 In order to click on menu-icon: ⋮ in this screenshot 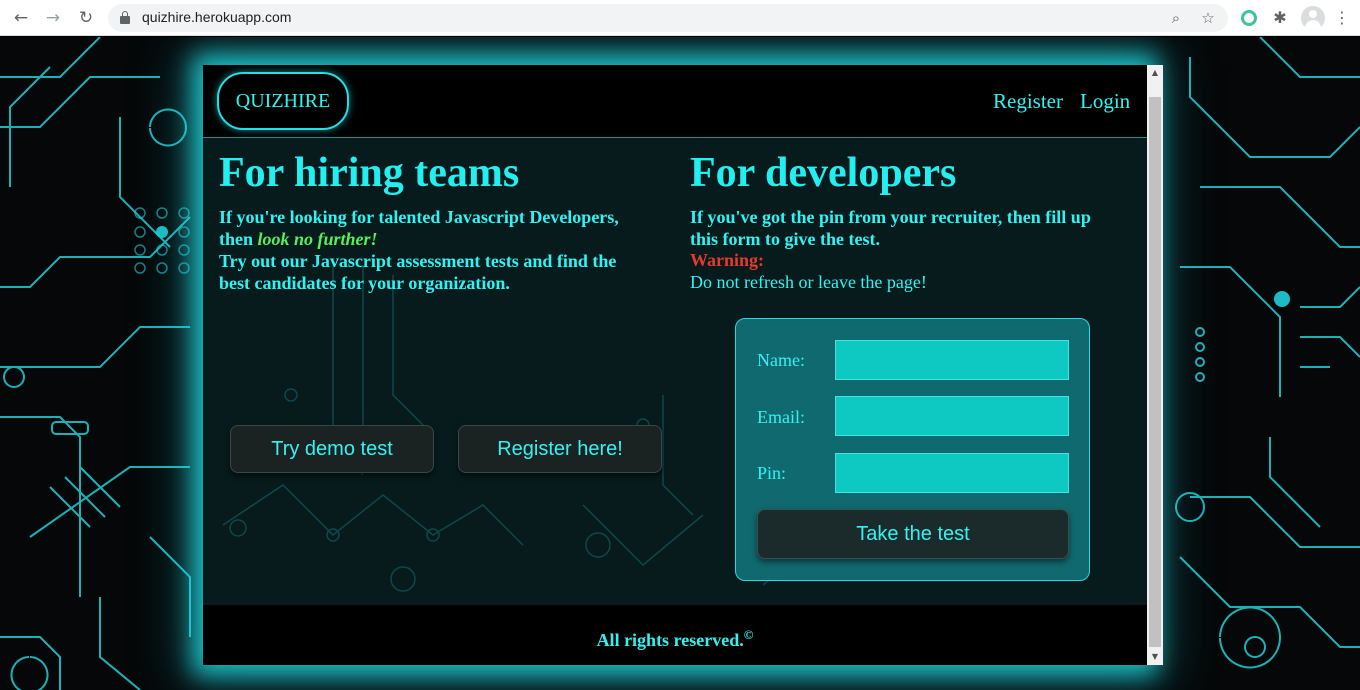, I will do `click(1342, 18)`.